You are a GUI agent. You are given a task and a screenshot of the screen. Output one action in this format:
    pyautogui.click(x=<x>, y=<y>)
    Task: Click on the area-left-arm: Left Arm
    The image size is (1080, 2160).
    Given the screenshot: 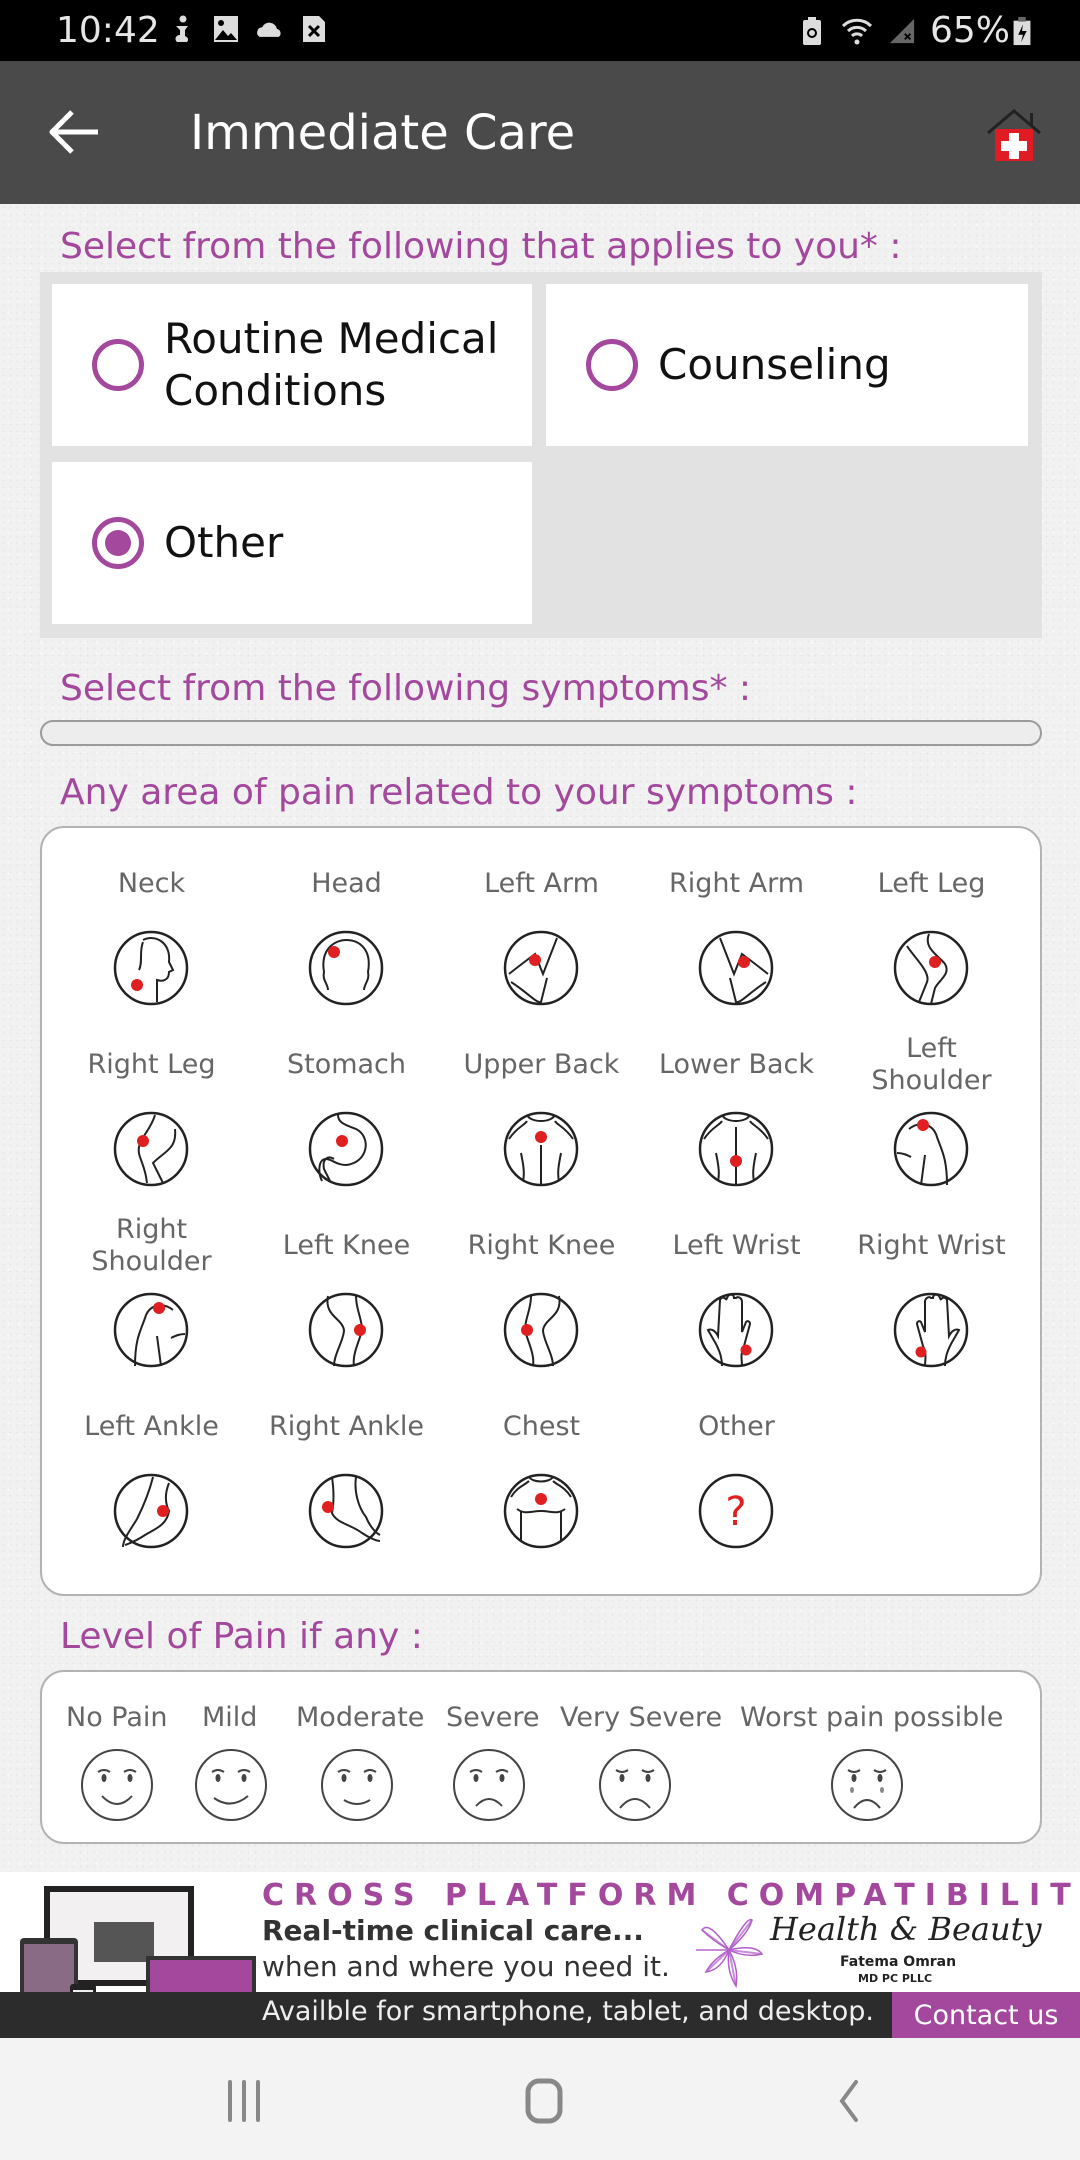 What is the action you would take?
    pyautogui.click(x=541, y=884)
    